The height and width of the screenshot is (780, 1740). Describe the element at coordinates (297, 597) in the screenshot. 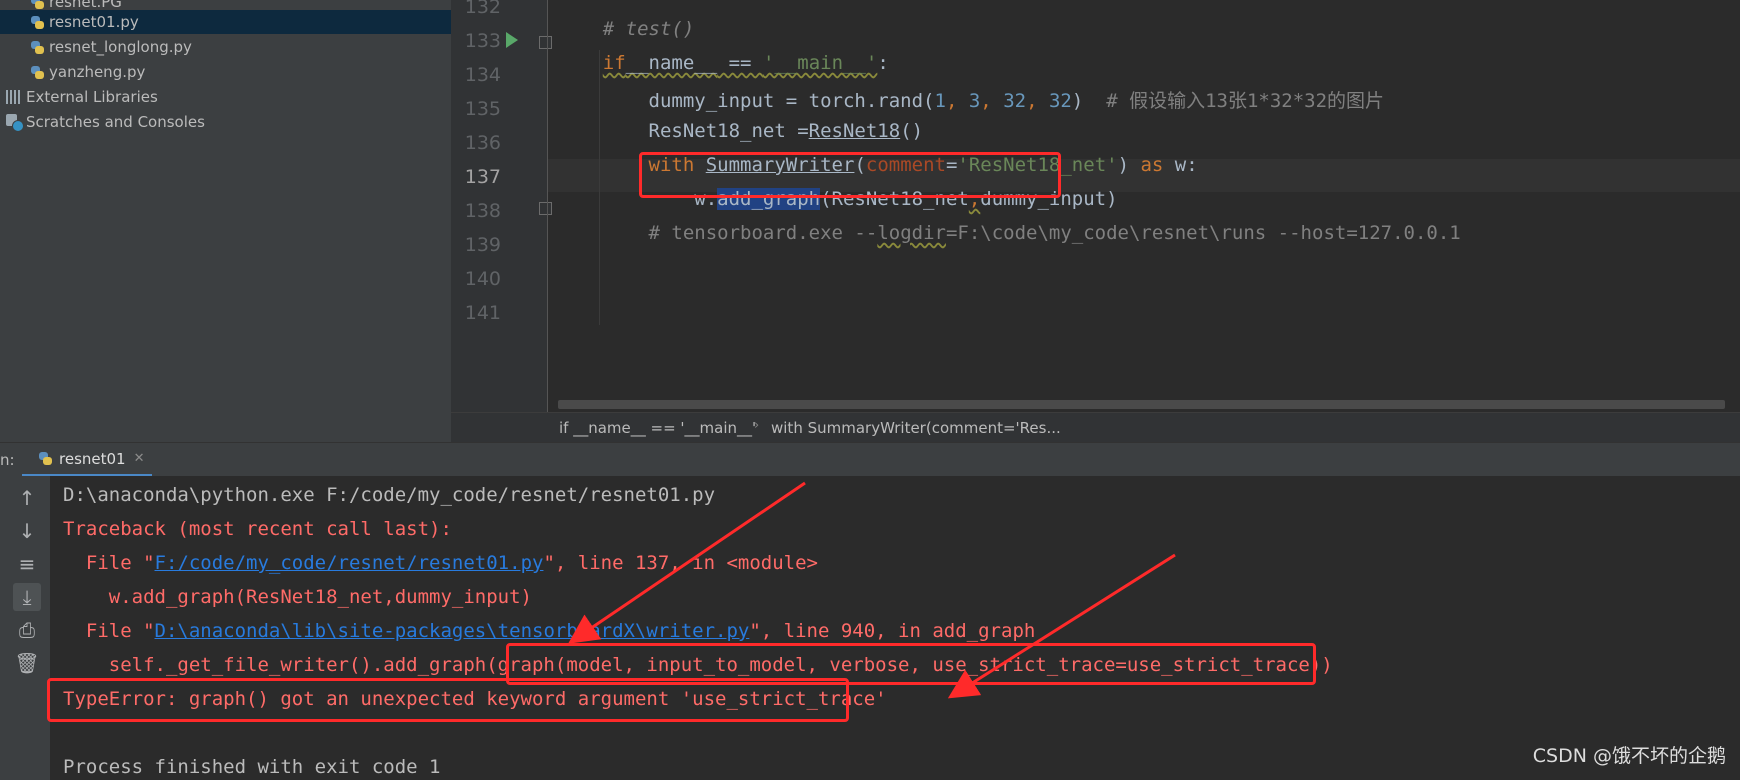

I see `console-code-line: w.add_graph(ResNet18_net,dummy_input)` at that location.